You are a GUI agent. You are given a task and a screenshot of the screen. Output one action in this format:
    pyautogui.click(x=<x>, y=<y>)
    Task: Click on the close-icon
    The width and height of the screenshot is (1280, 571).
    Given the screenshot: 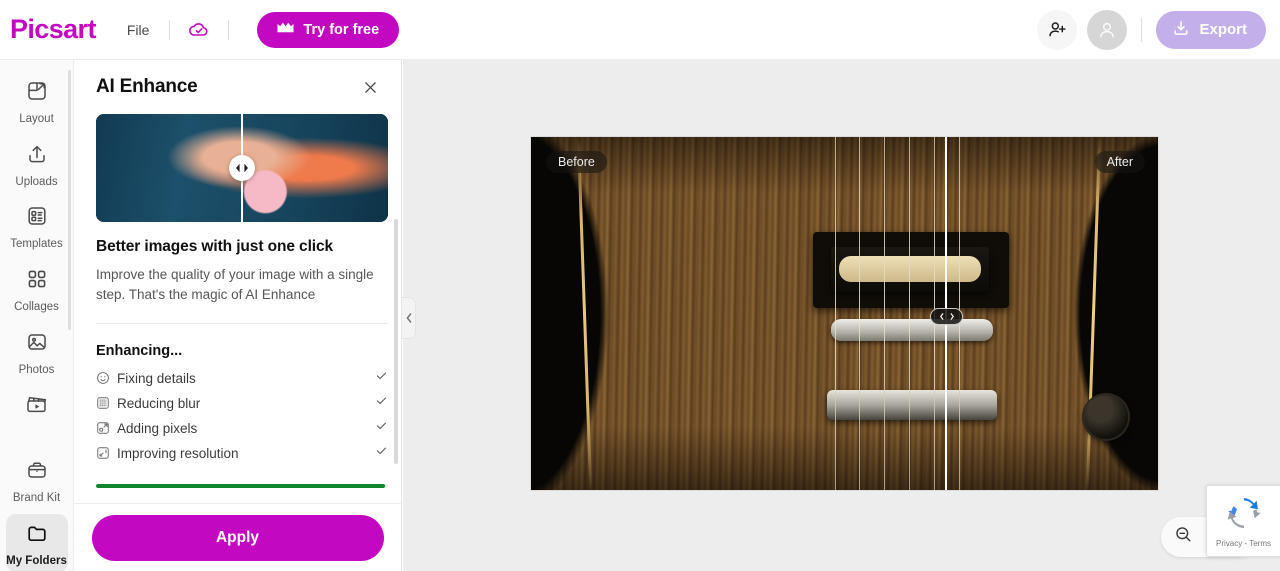 What is the action you would take?
    pyautogui.click(x=370, y=87)
    